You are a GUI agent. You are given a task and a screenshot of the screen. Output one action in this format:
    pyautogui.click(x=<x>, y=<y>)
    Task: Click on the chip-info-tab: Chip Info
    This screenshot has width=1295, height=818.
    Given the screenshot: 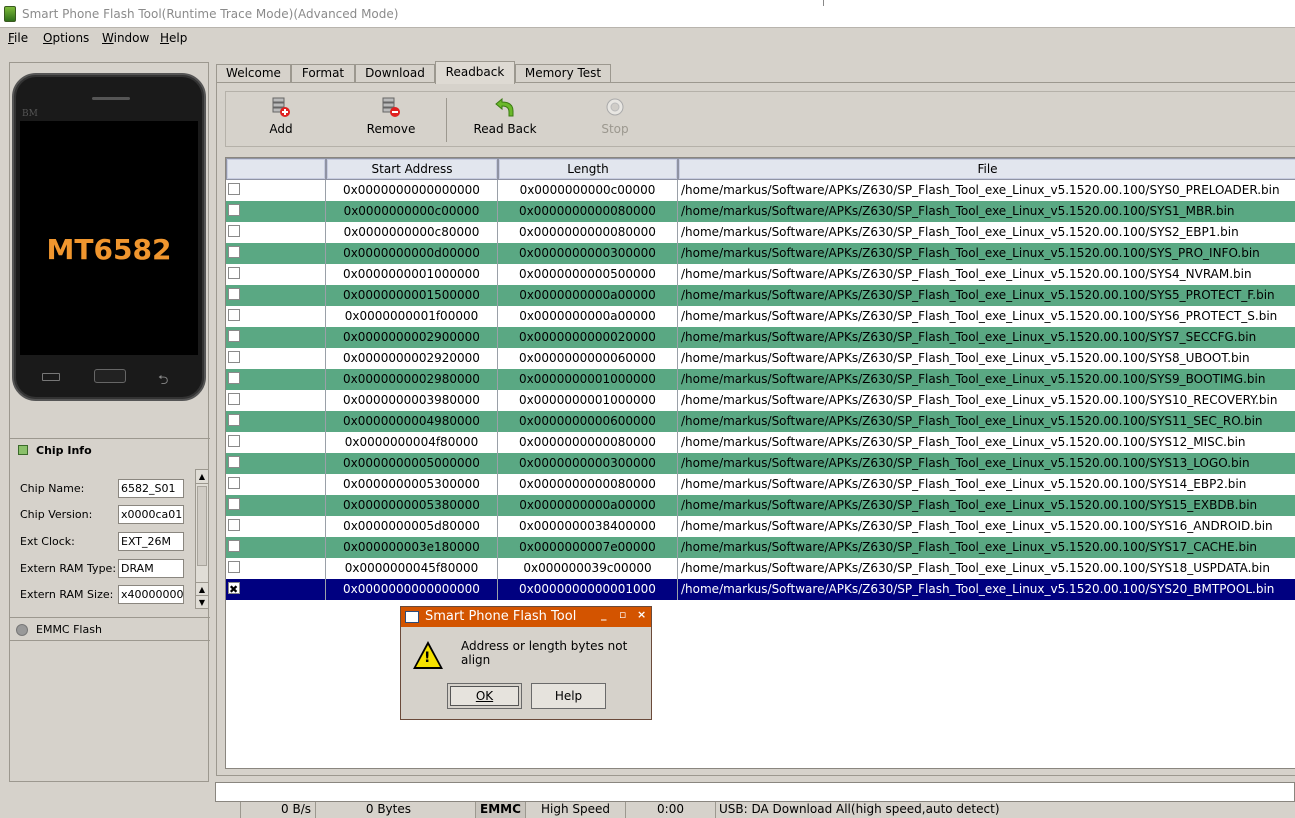 What is the action you would take?
    pyautogui.click(x=110, y=450)
    